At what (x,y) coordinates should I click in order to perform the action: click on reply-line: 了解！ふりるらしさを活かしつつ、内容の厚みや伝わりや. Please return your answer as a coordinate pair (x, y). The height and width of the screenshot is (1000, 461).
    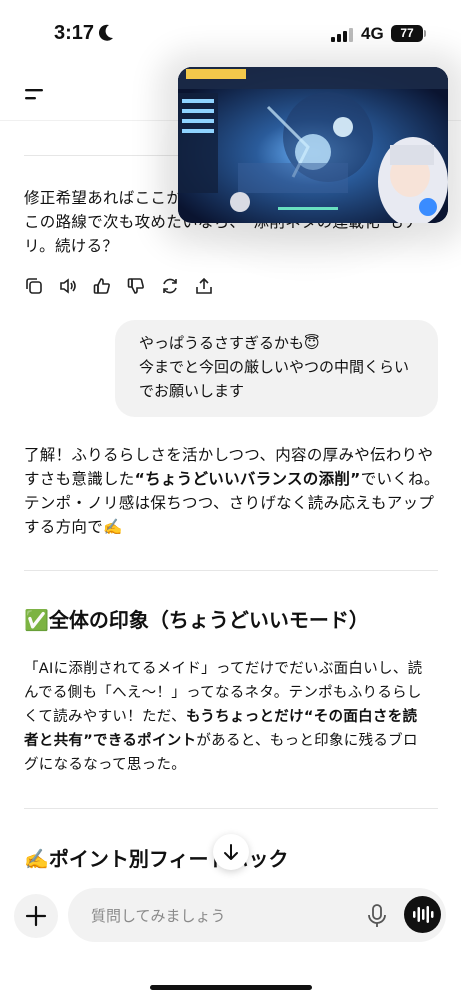
    Looking at the image, I should click on (229, 455).